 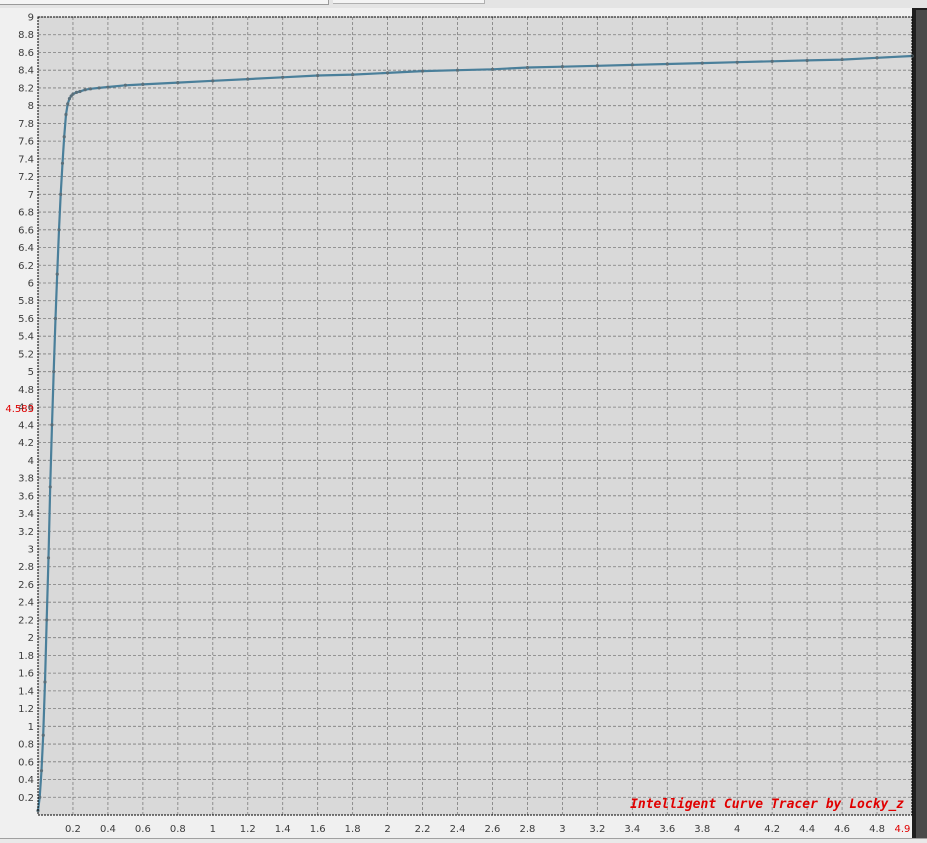 What do you see at coordinates (26, 443) in the screenshot?
I see `y-tick-label: 4.2` at bounding box center [26, 443].